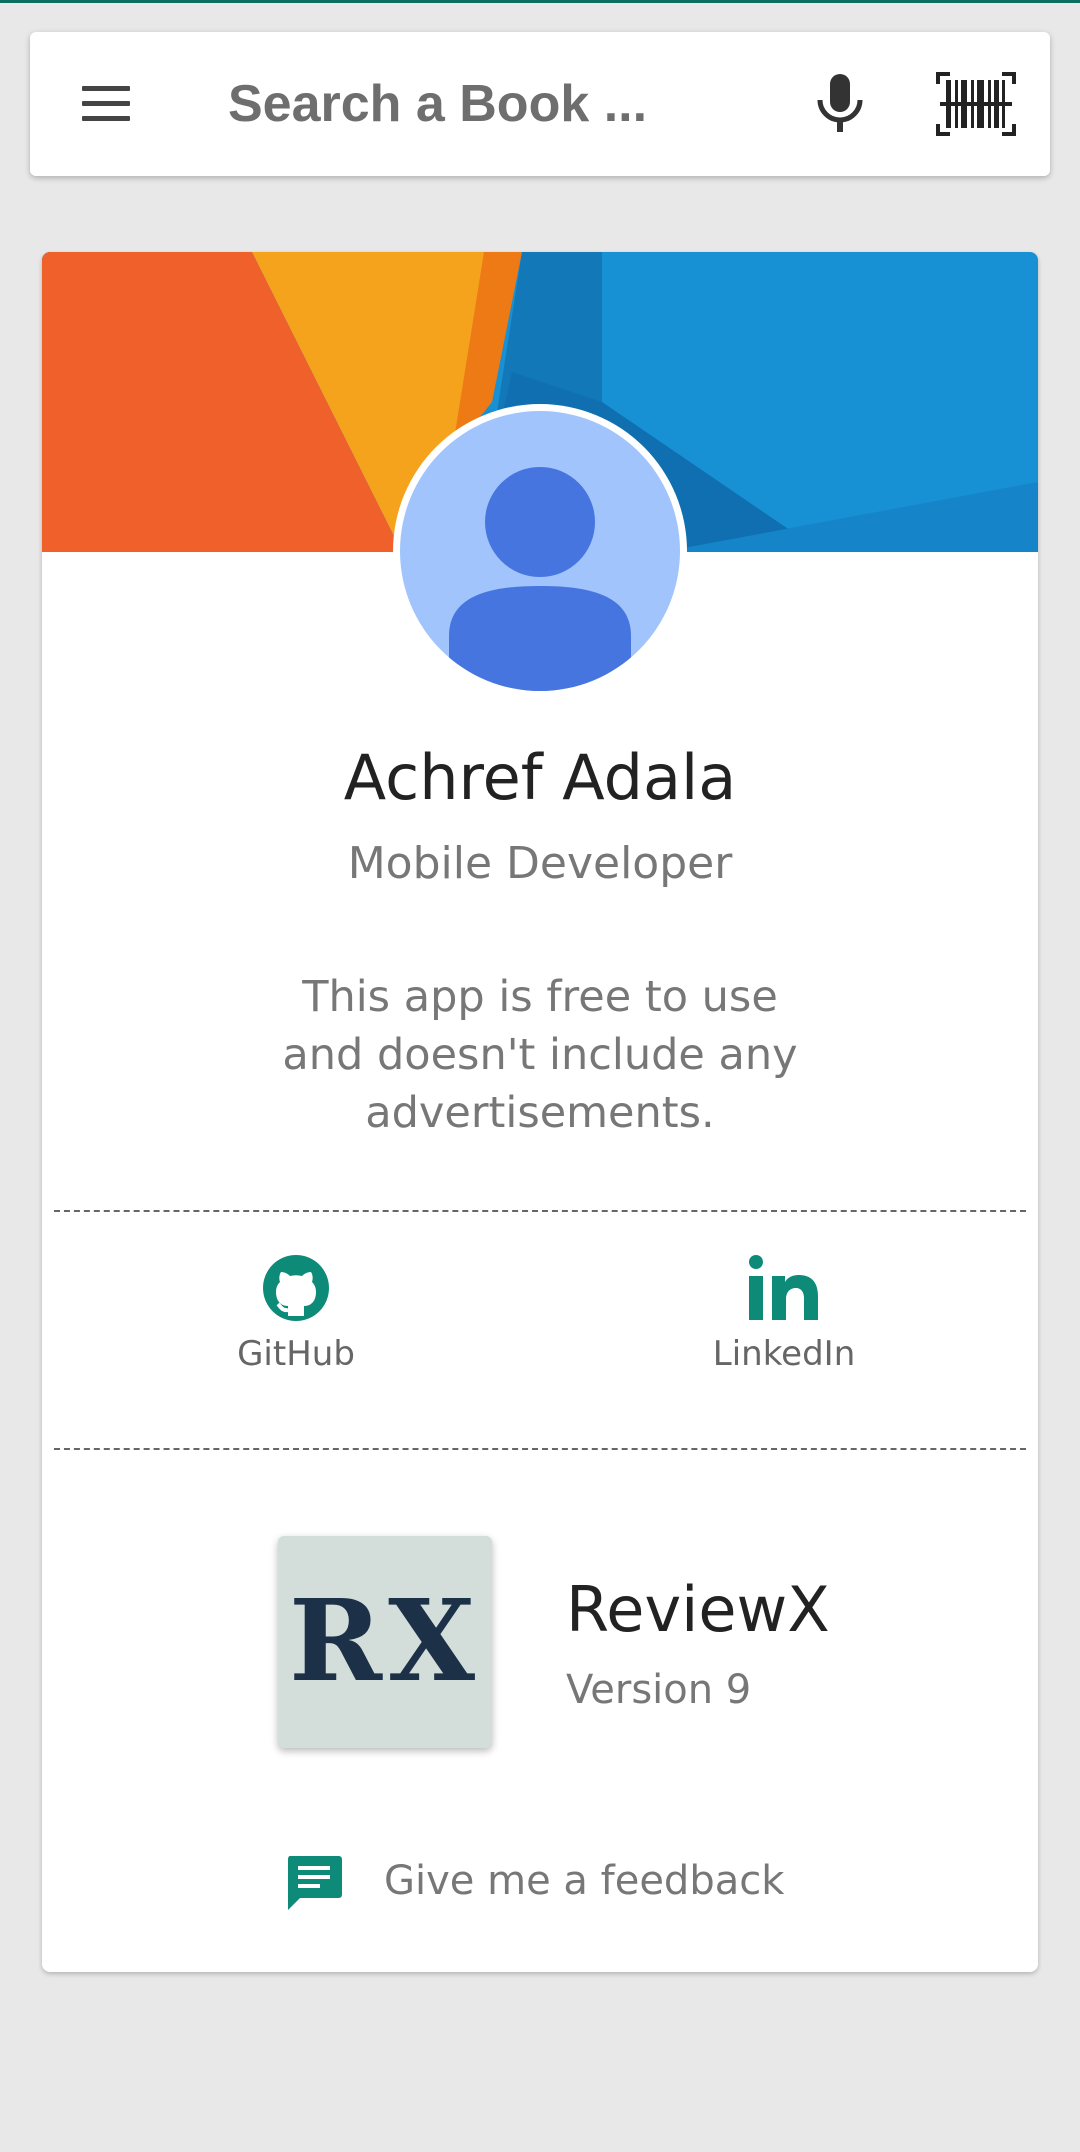  Describe the element at coordinates (296, 1354) in the screenshot. I see `github-label: GitHub` at that location.